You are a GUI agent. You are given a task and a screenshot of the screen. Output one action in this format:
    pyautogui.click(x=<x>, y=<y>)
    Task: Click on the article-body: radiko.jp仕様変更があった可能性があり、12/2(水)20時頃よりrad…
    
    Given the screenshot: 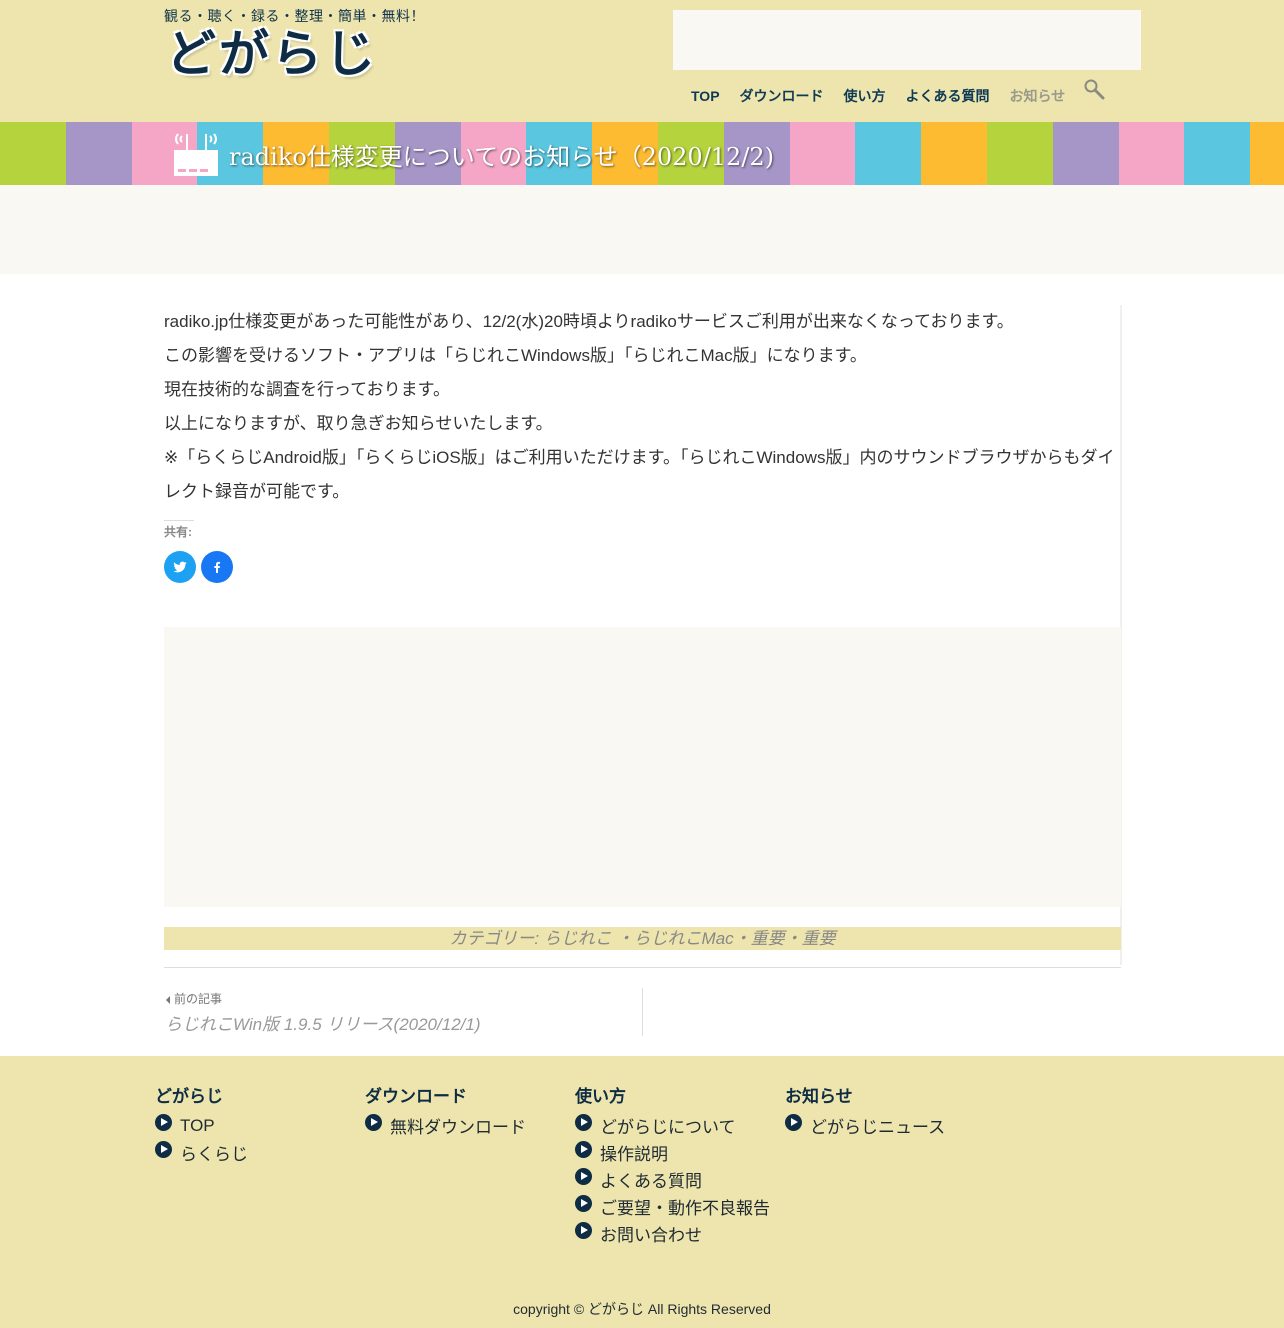 What is the action you would take?
    pyautogui.click(x=643, y=407)
    